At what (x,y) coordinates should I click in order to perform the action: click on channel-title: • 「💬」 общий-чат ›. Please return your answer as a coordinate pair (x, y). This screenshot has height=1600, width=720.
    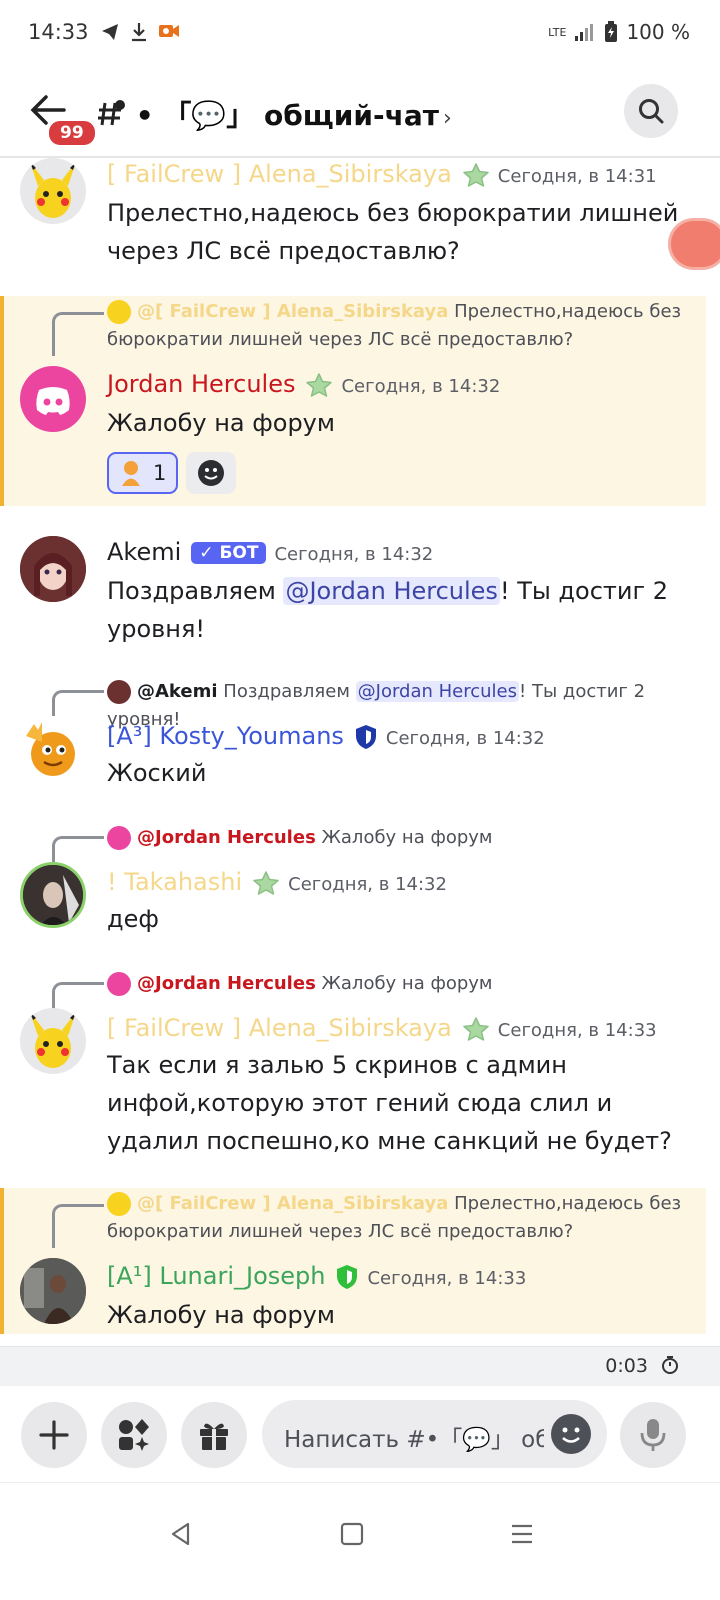
    Looking at the image, I should click on (274, 114).